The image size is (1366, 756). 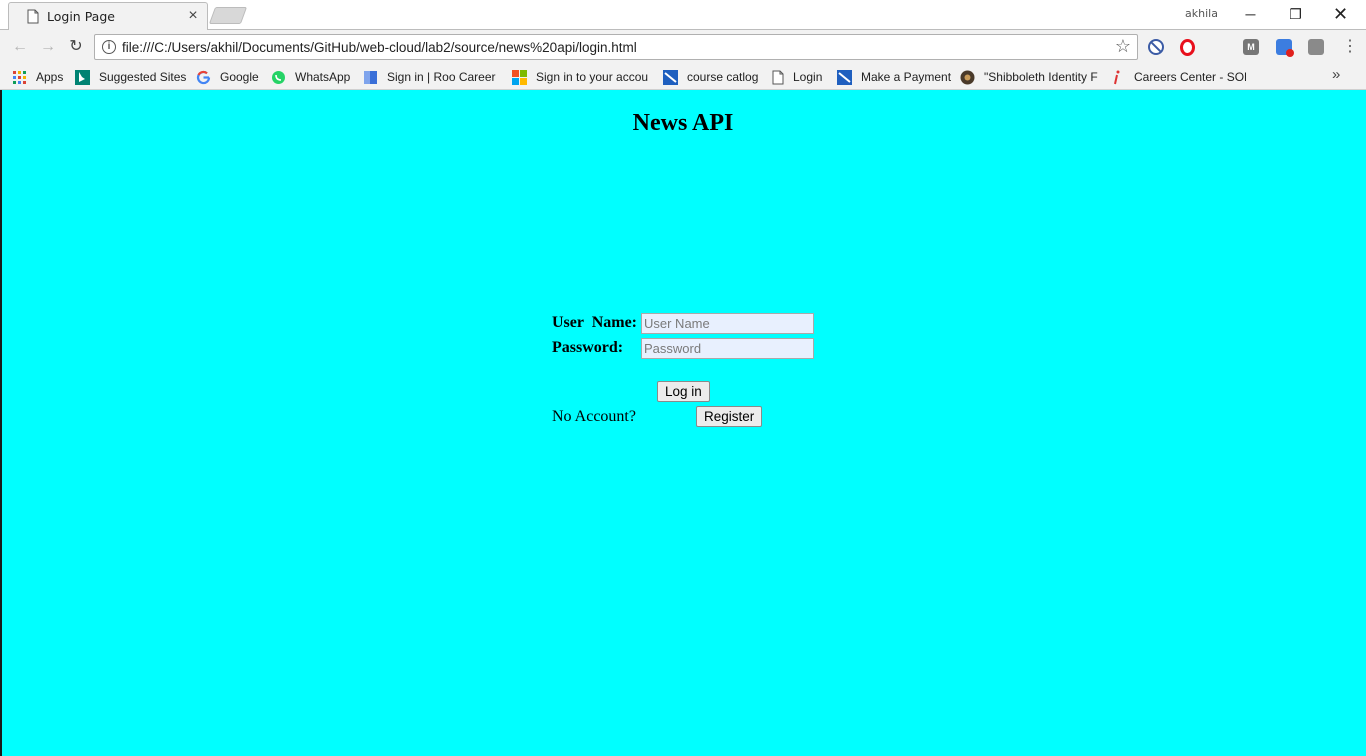 I want to click on bookmark-course-catlog: course catlog, so click(x=710, y=77).